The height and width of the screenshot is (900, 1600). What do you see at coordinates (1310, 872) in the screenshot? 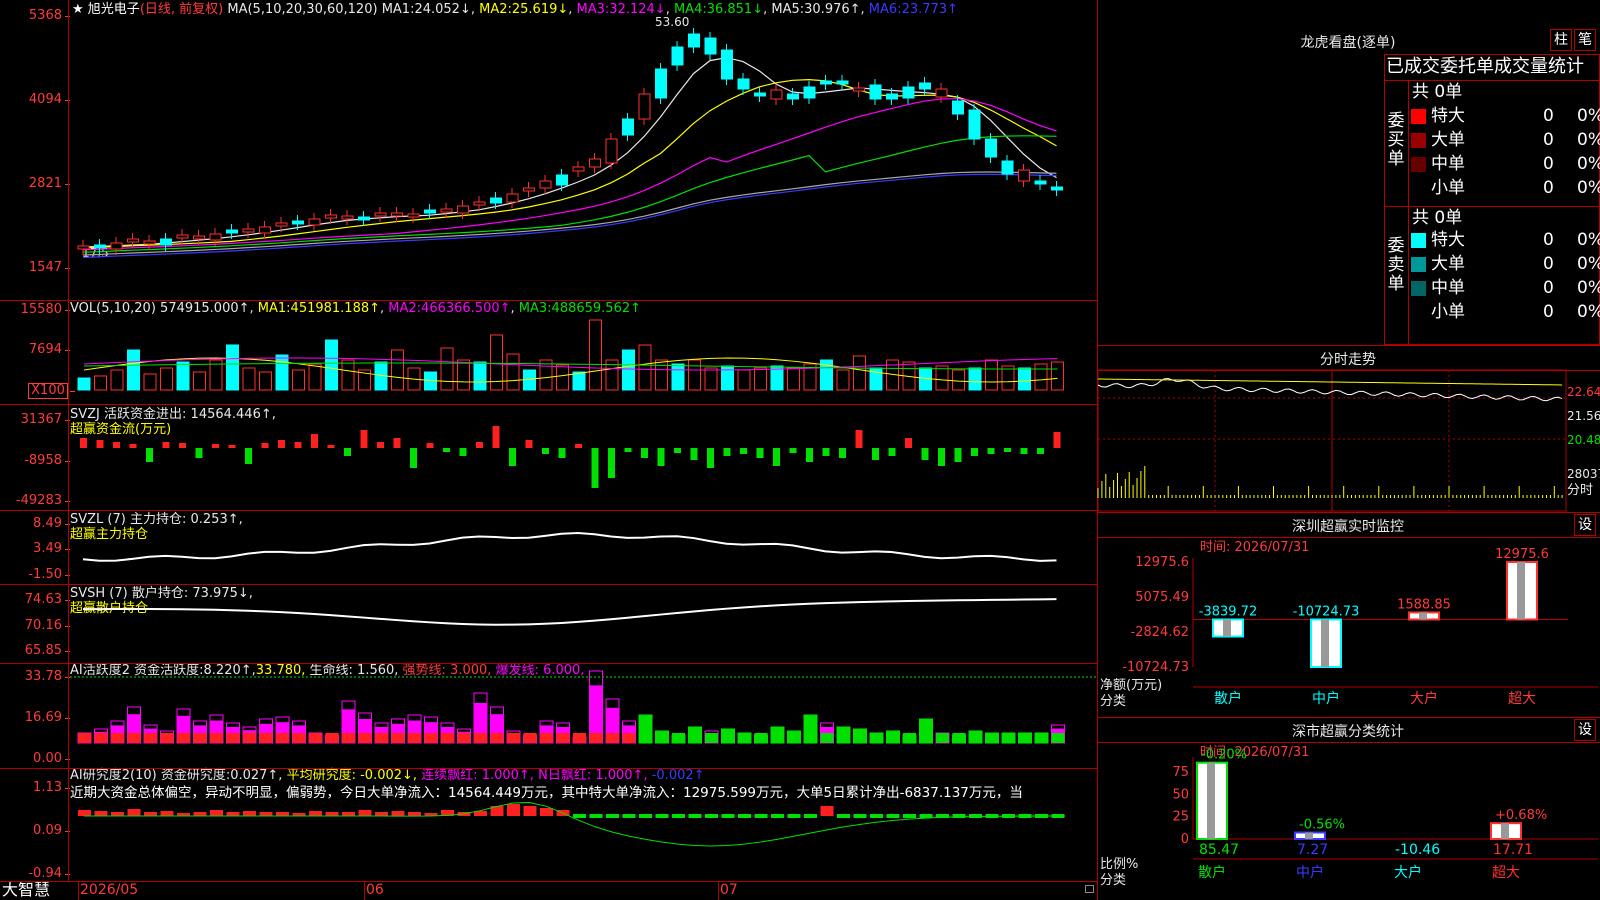
I see `sz-class-category: 中户` at bounding box center [1310, 872].